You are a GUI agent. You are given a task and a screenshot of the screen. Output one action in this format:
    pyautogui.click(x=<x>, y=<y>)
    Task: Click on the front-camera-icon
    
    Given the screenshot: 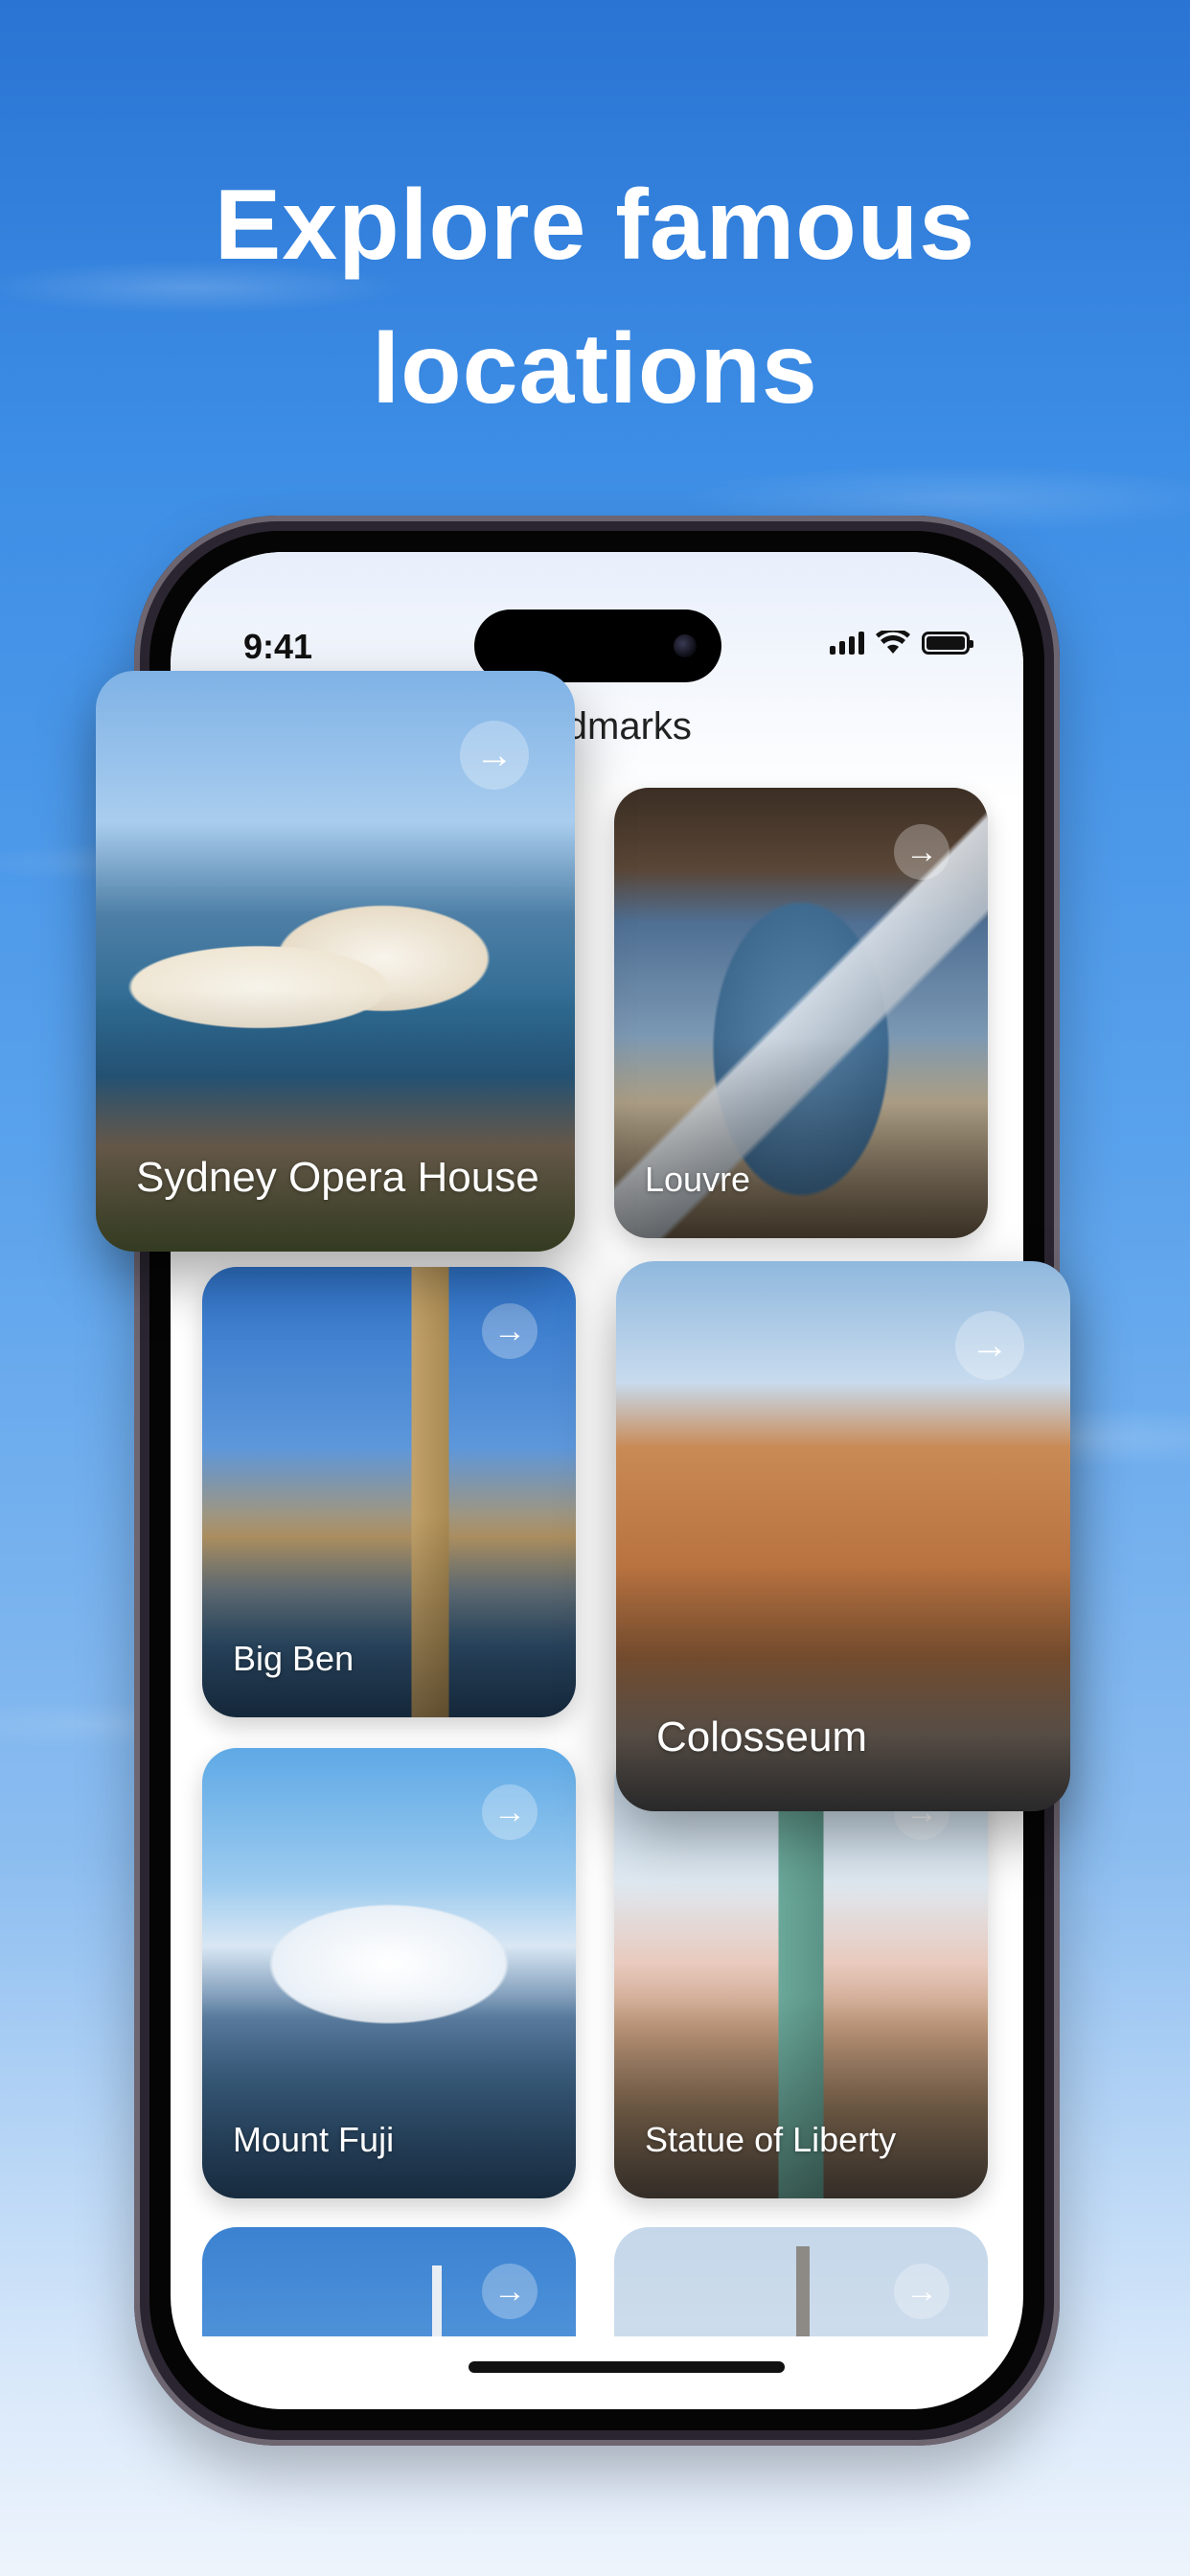 What is the action you would take?
    pyautogui.click(x=685, y=645)
    